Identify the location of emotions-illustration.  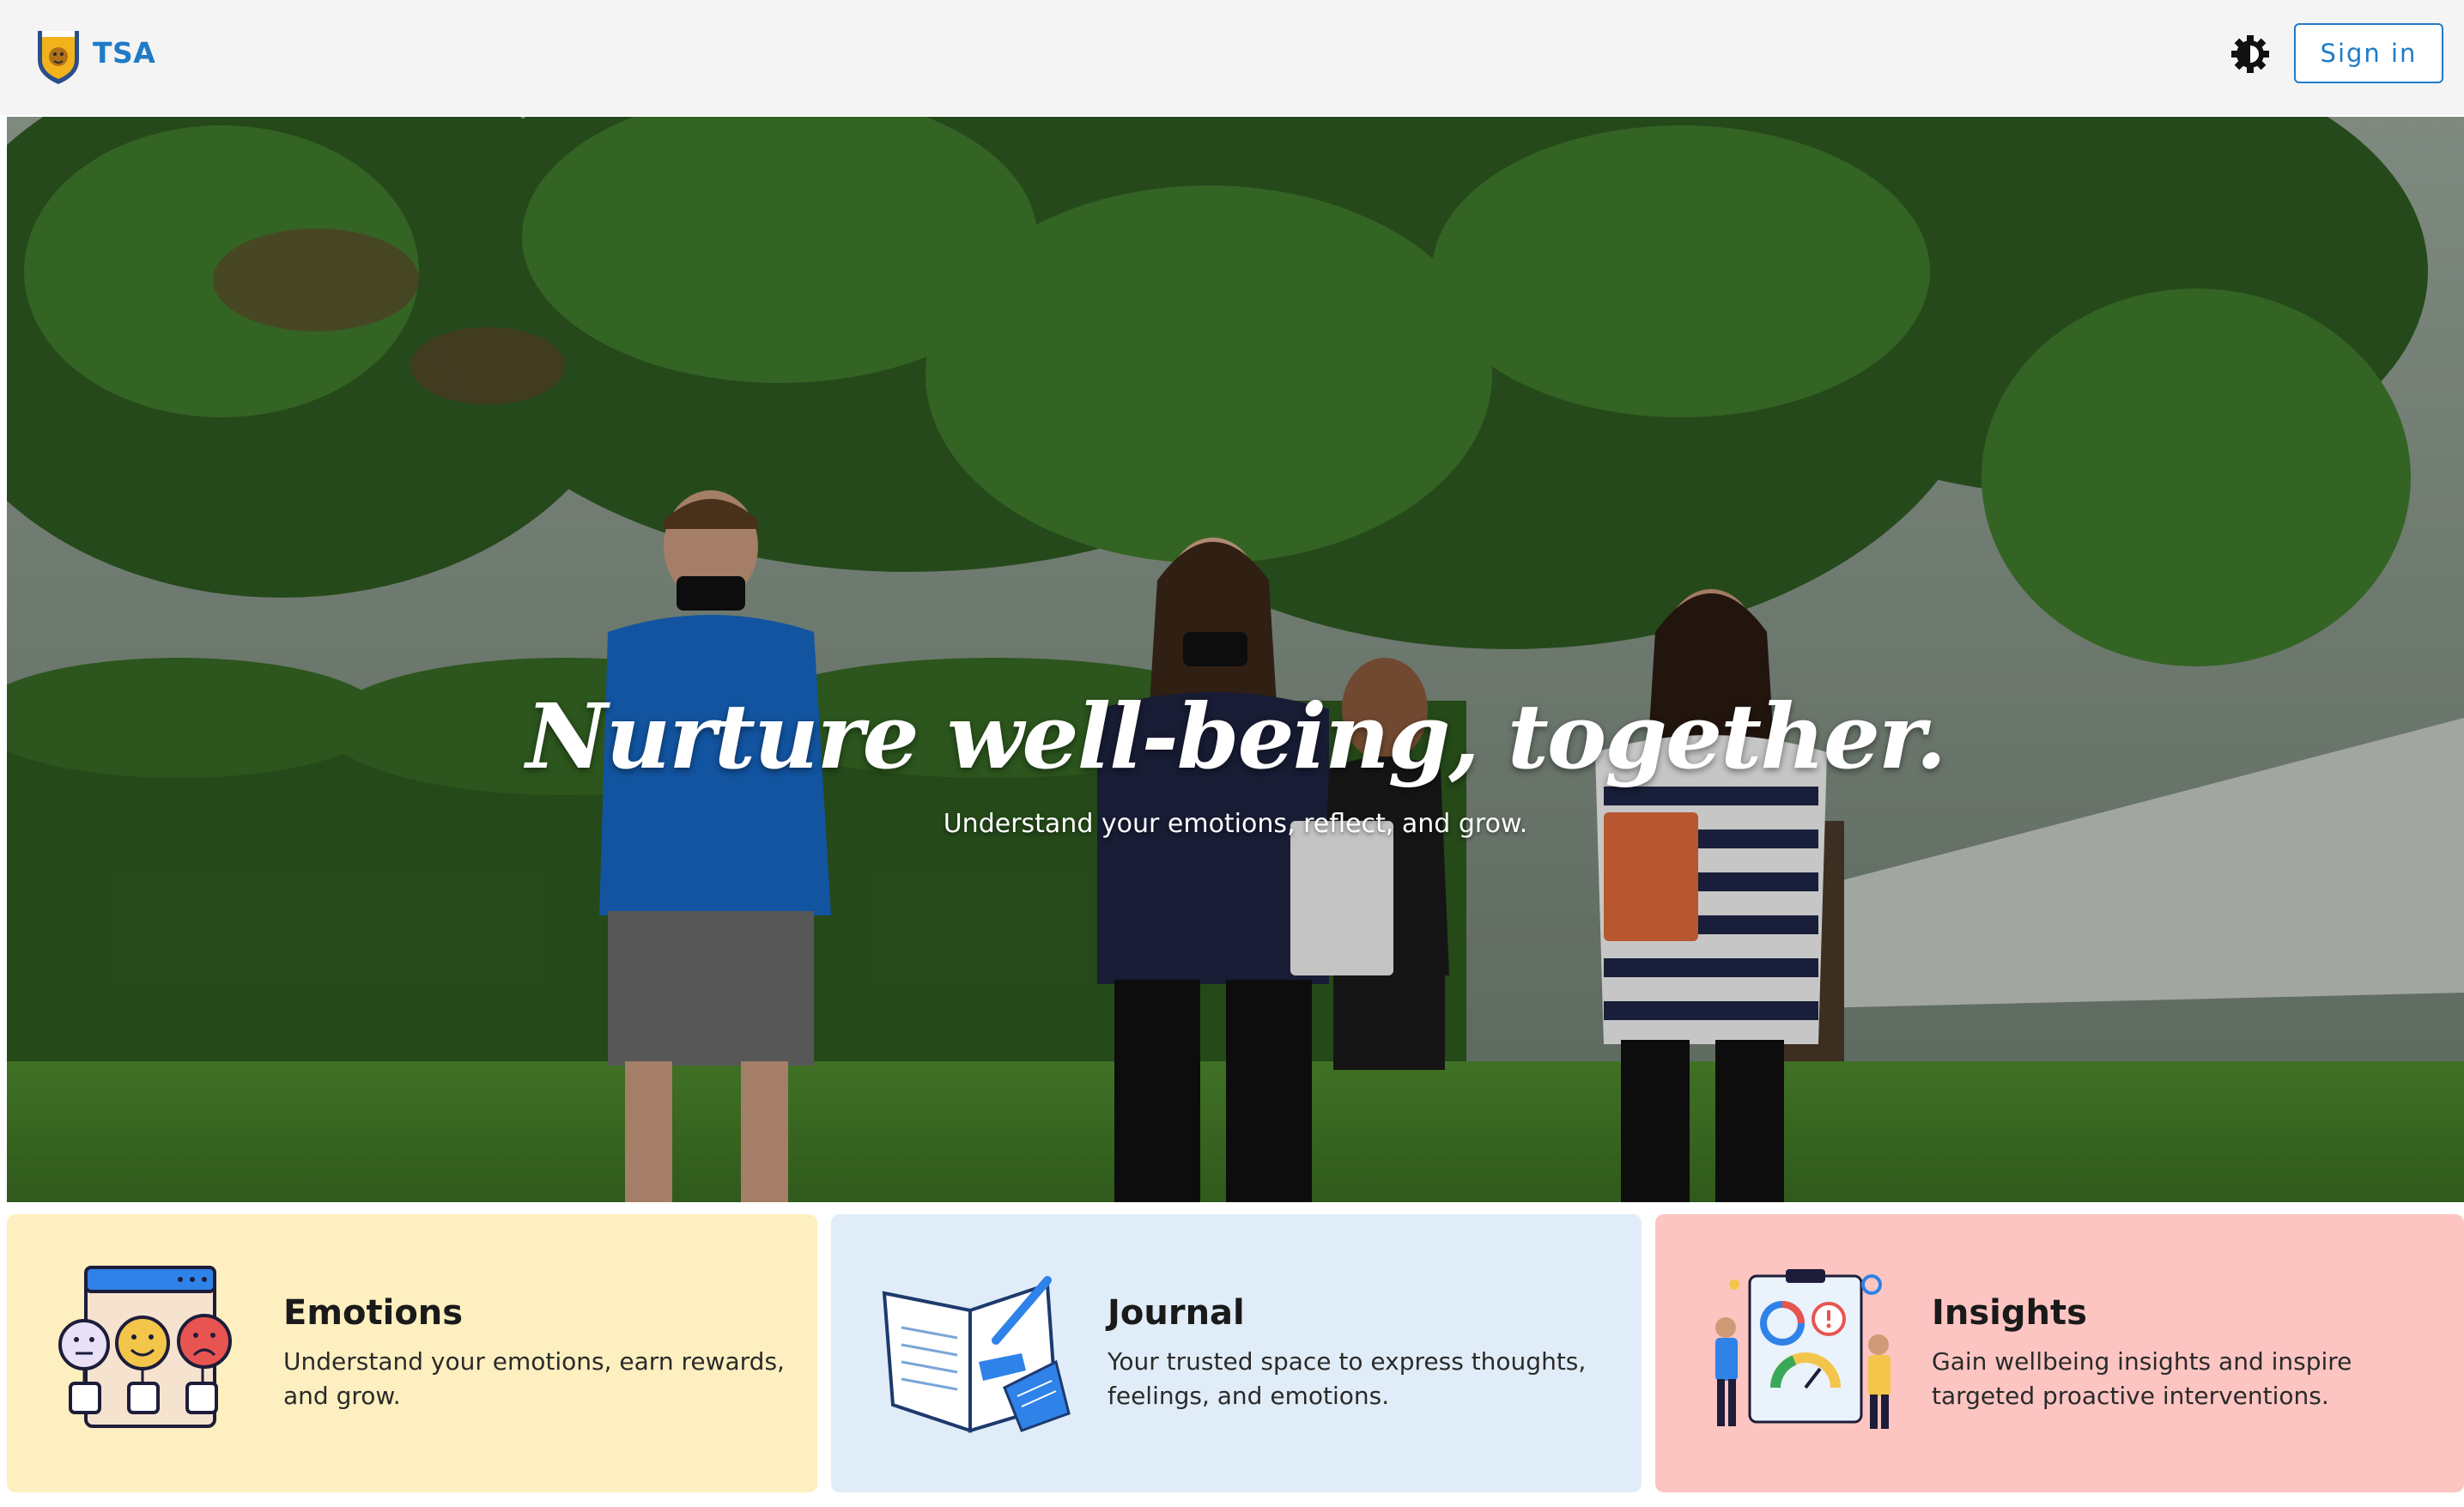
(145, 1347).